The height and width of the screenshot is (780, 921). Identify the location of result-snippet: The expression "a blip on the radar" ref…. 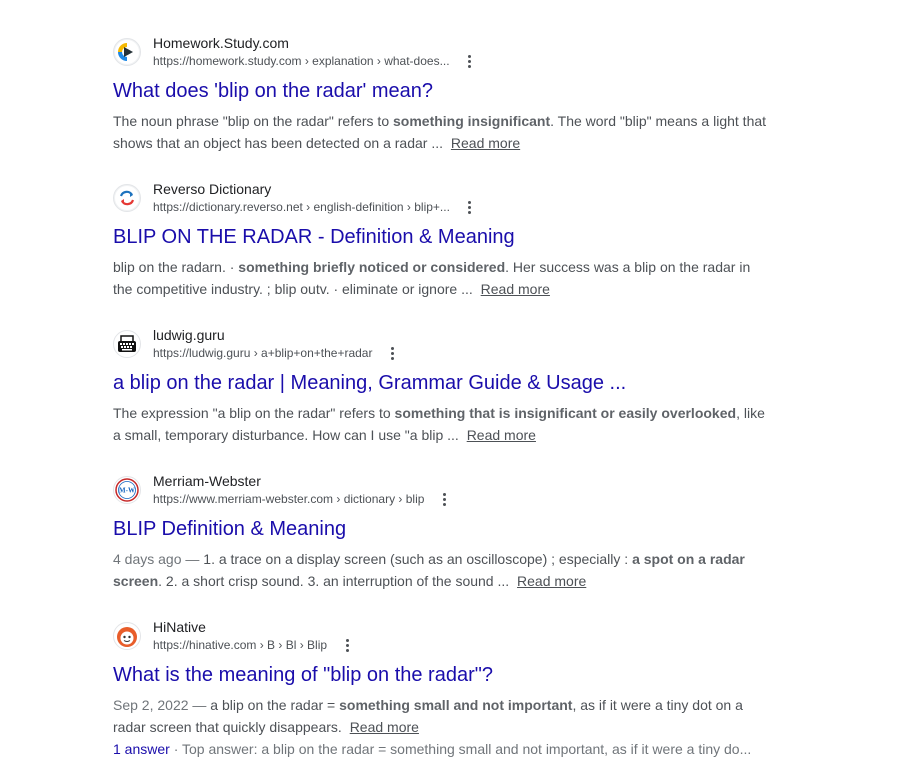
(443, 424).